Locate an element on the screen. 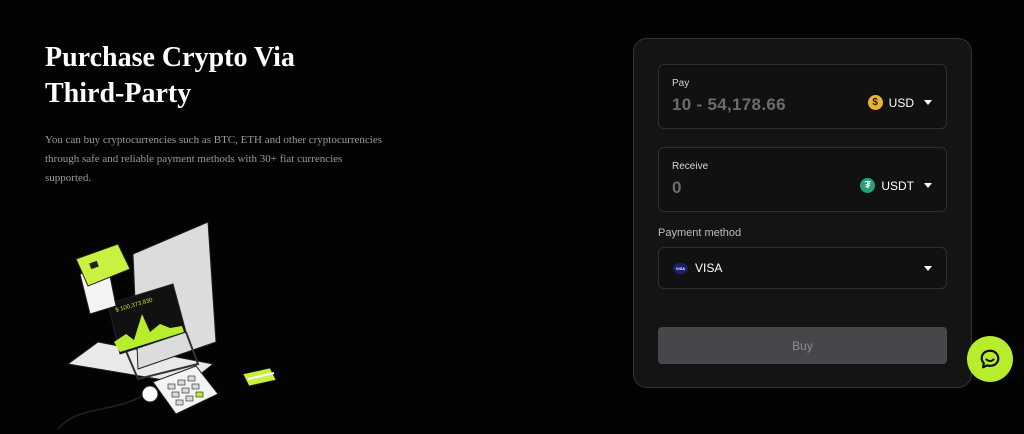 The height and width of the screenshot is (434, 1024). payment-method-value: VISA is located at coordinates (709, 268).